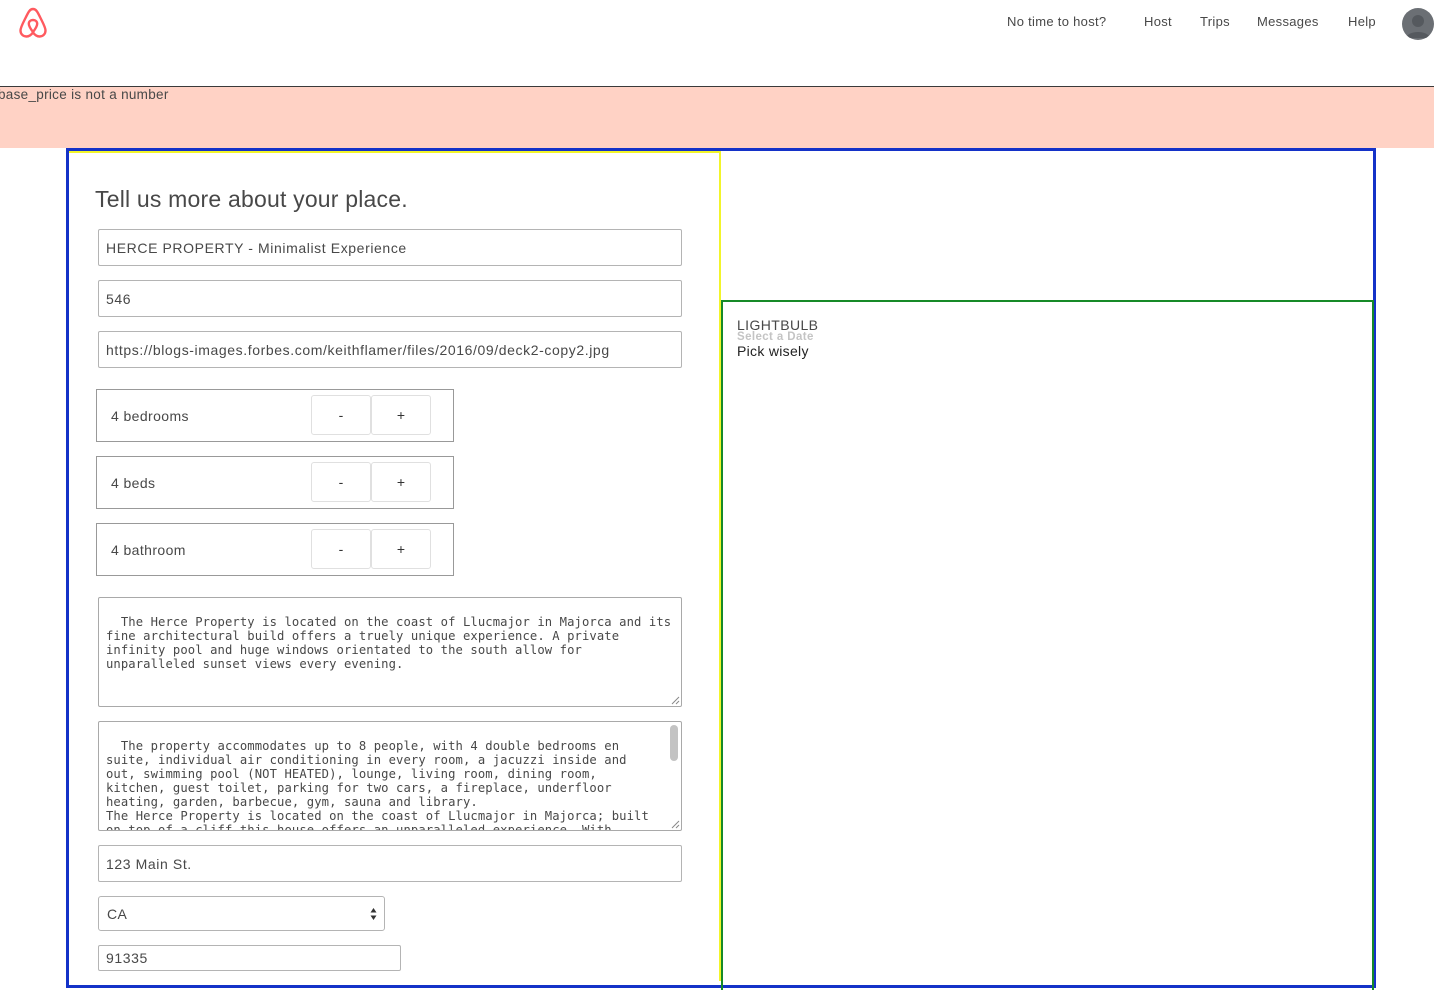 The height and width of the screenshot is (990, 1434). I want to click on bedrooms-stepper: 4 bedrooms - +, so click(275, 415).